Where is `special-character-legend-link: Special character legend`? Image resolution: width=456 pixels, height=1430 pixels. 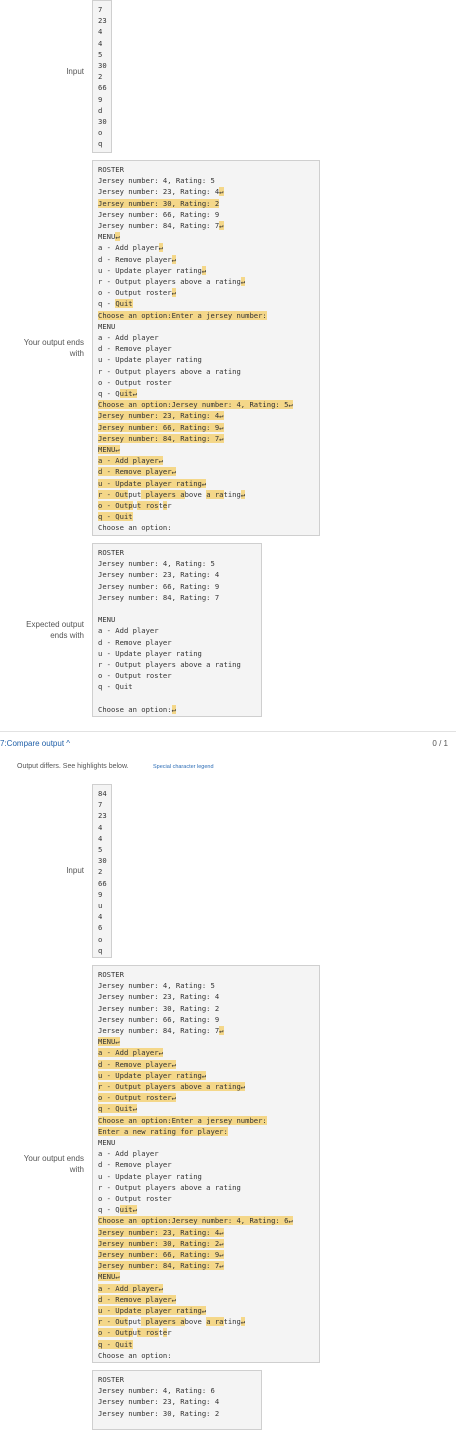 special-character-legend-link: Special character legend is located at coordinates (183, 767).